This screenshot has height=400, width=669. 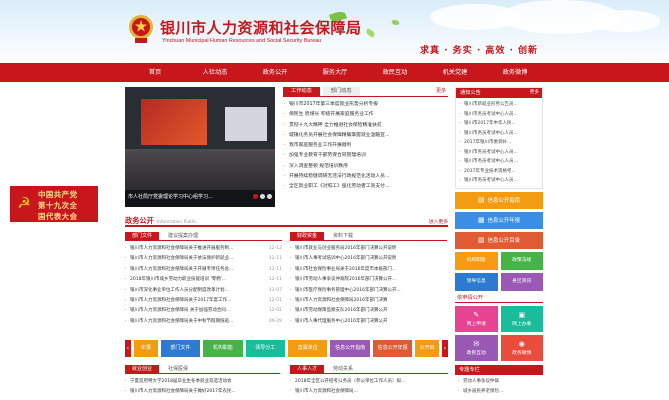 I want to click on tab-dept-news: 部门动态, so click(x=341, y=91).